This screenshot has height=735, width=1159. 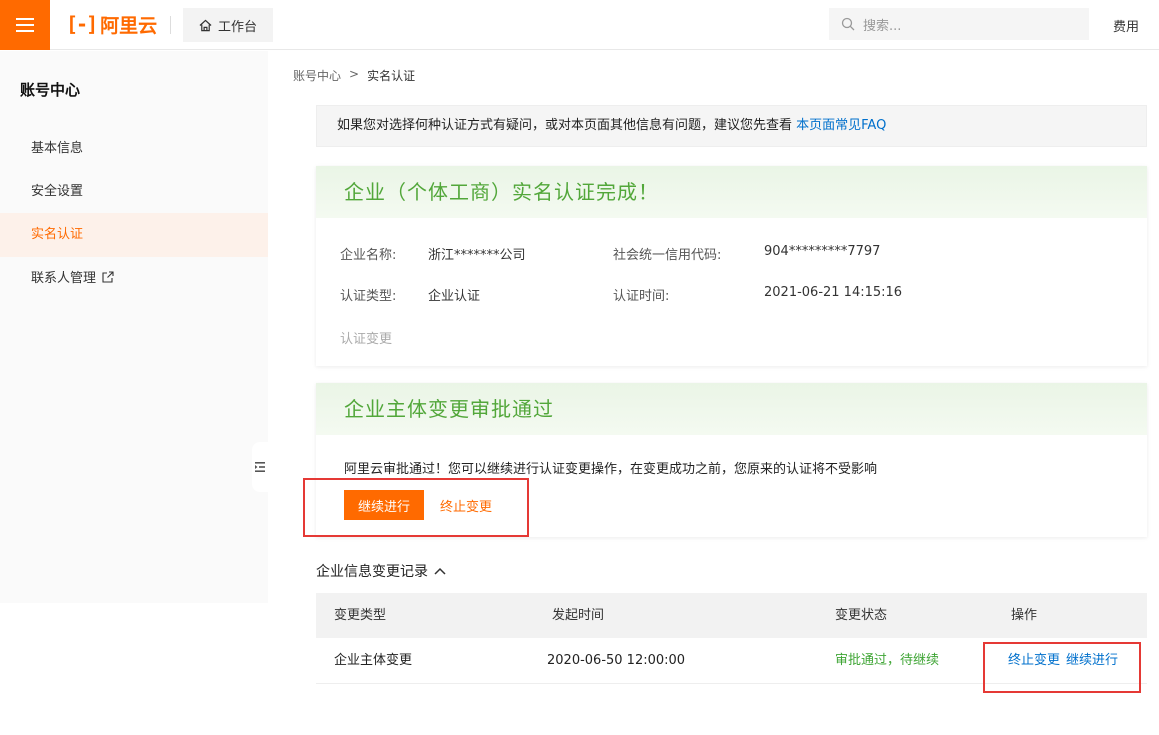 What do you see at coordinates (368, 255) in the screenshot?
I see `company-name-label: 企业名称:` at bounding box center [368, 255].